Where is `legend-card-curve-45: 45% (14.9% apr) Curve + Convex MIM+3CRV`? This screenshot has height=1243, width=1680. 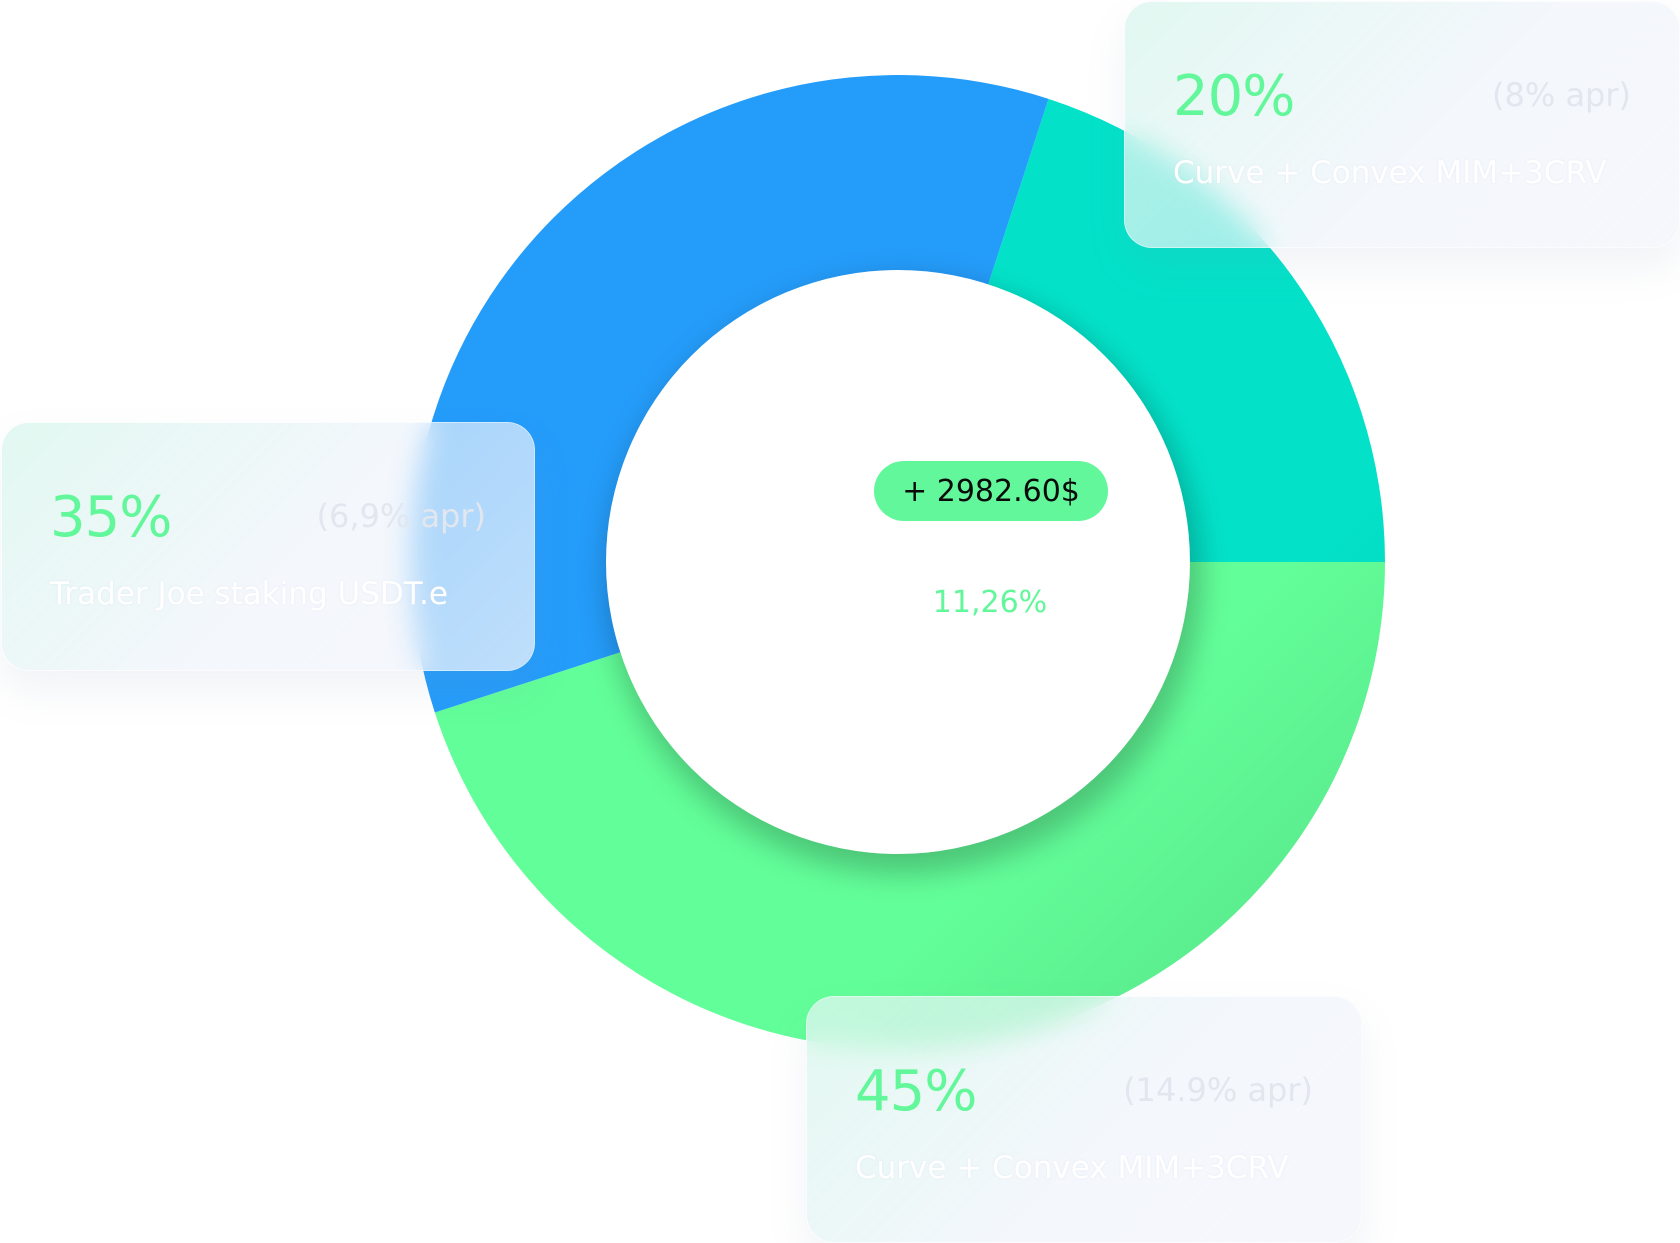 legend-card-curve-45: 45% (14.9% apr) Curve + Convex MIM+3CRV is located at coordinates (1084, 1119).